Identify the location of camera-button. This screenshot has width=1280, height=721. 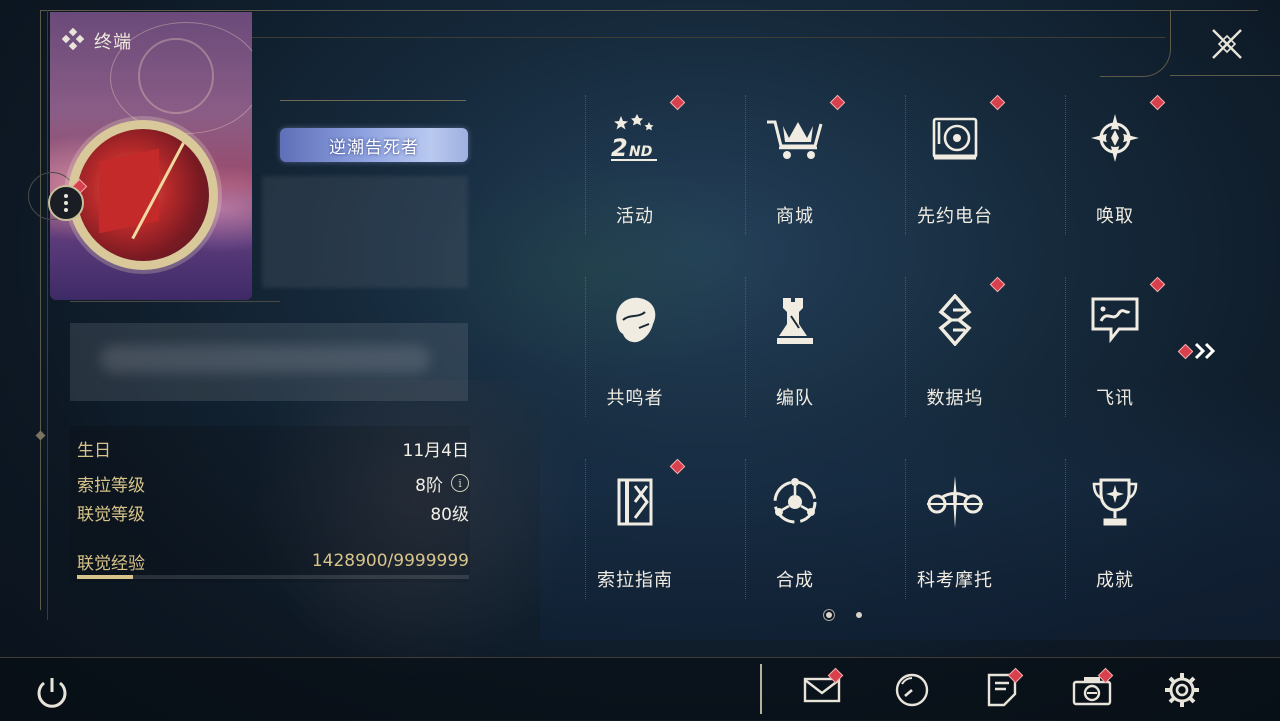
(1092, 689).